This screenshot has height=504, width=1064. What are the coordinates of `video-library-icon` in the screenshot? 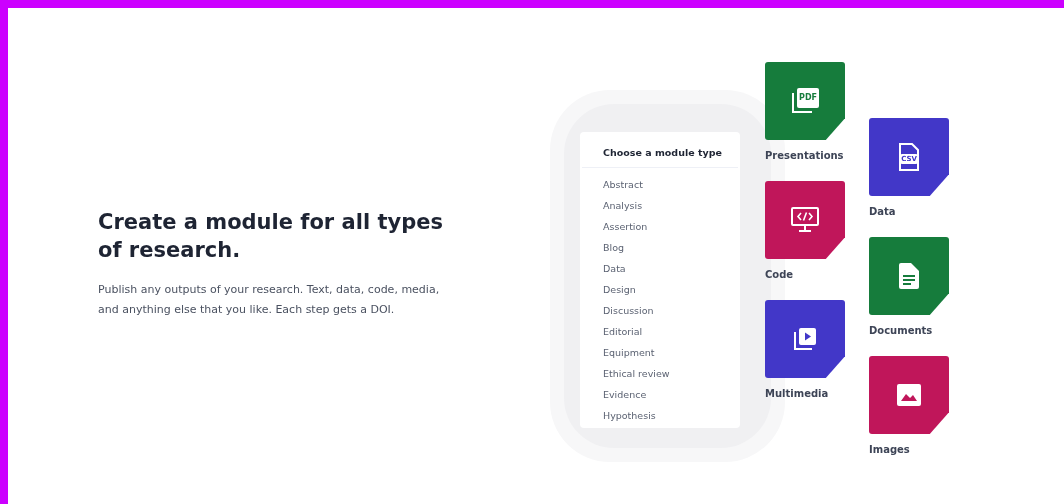 It's located at (805, 339).